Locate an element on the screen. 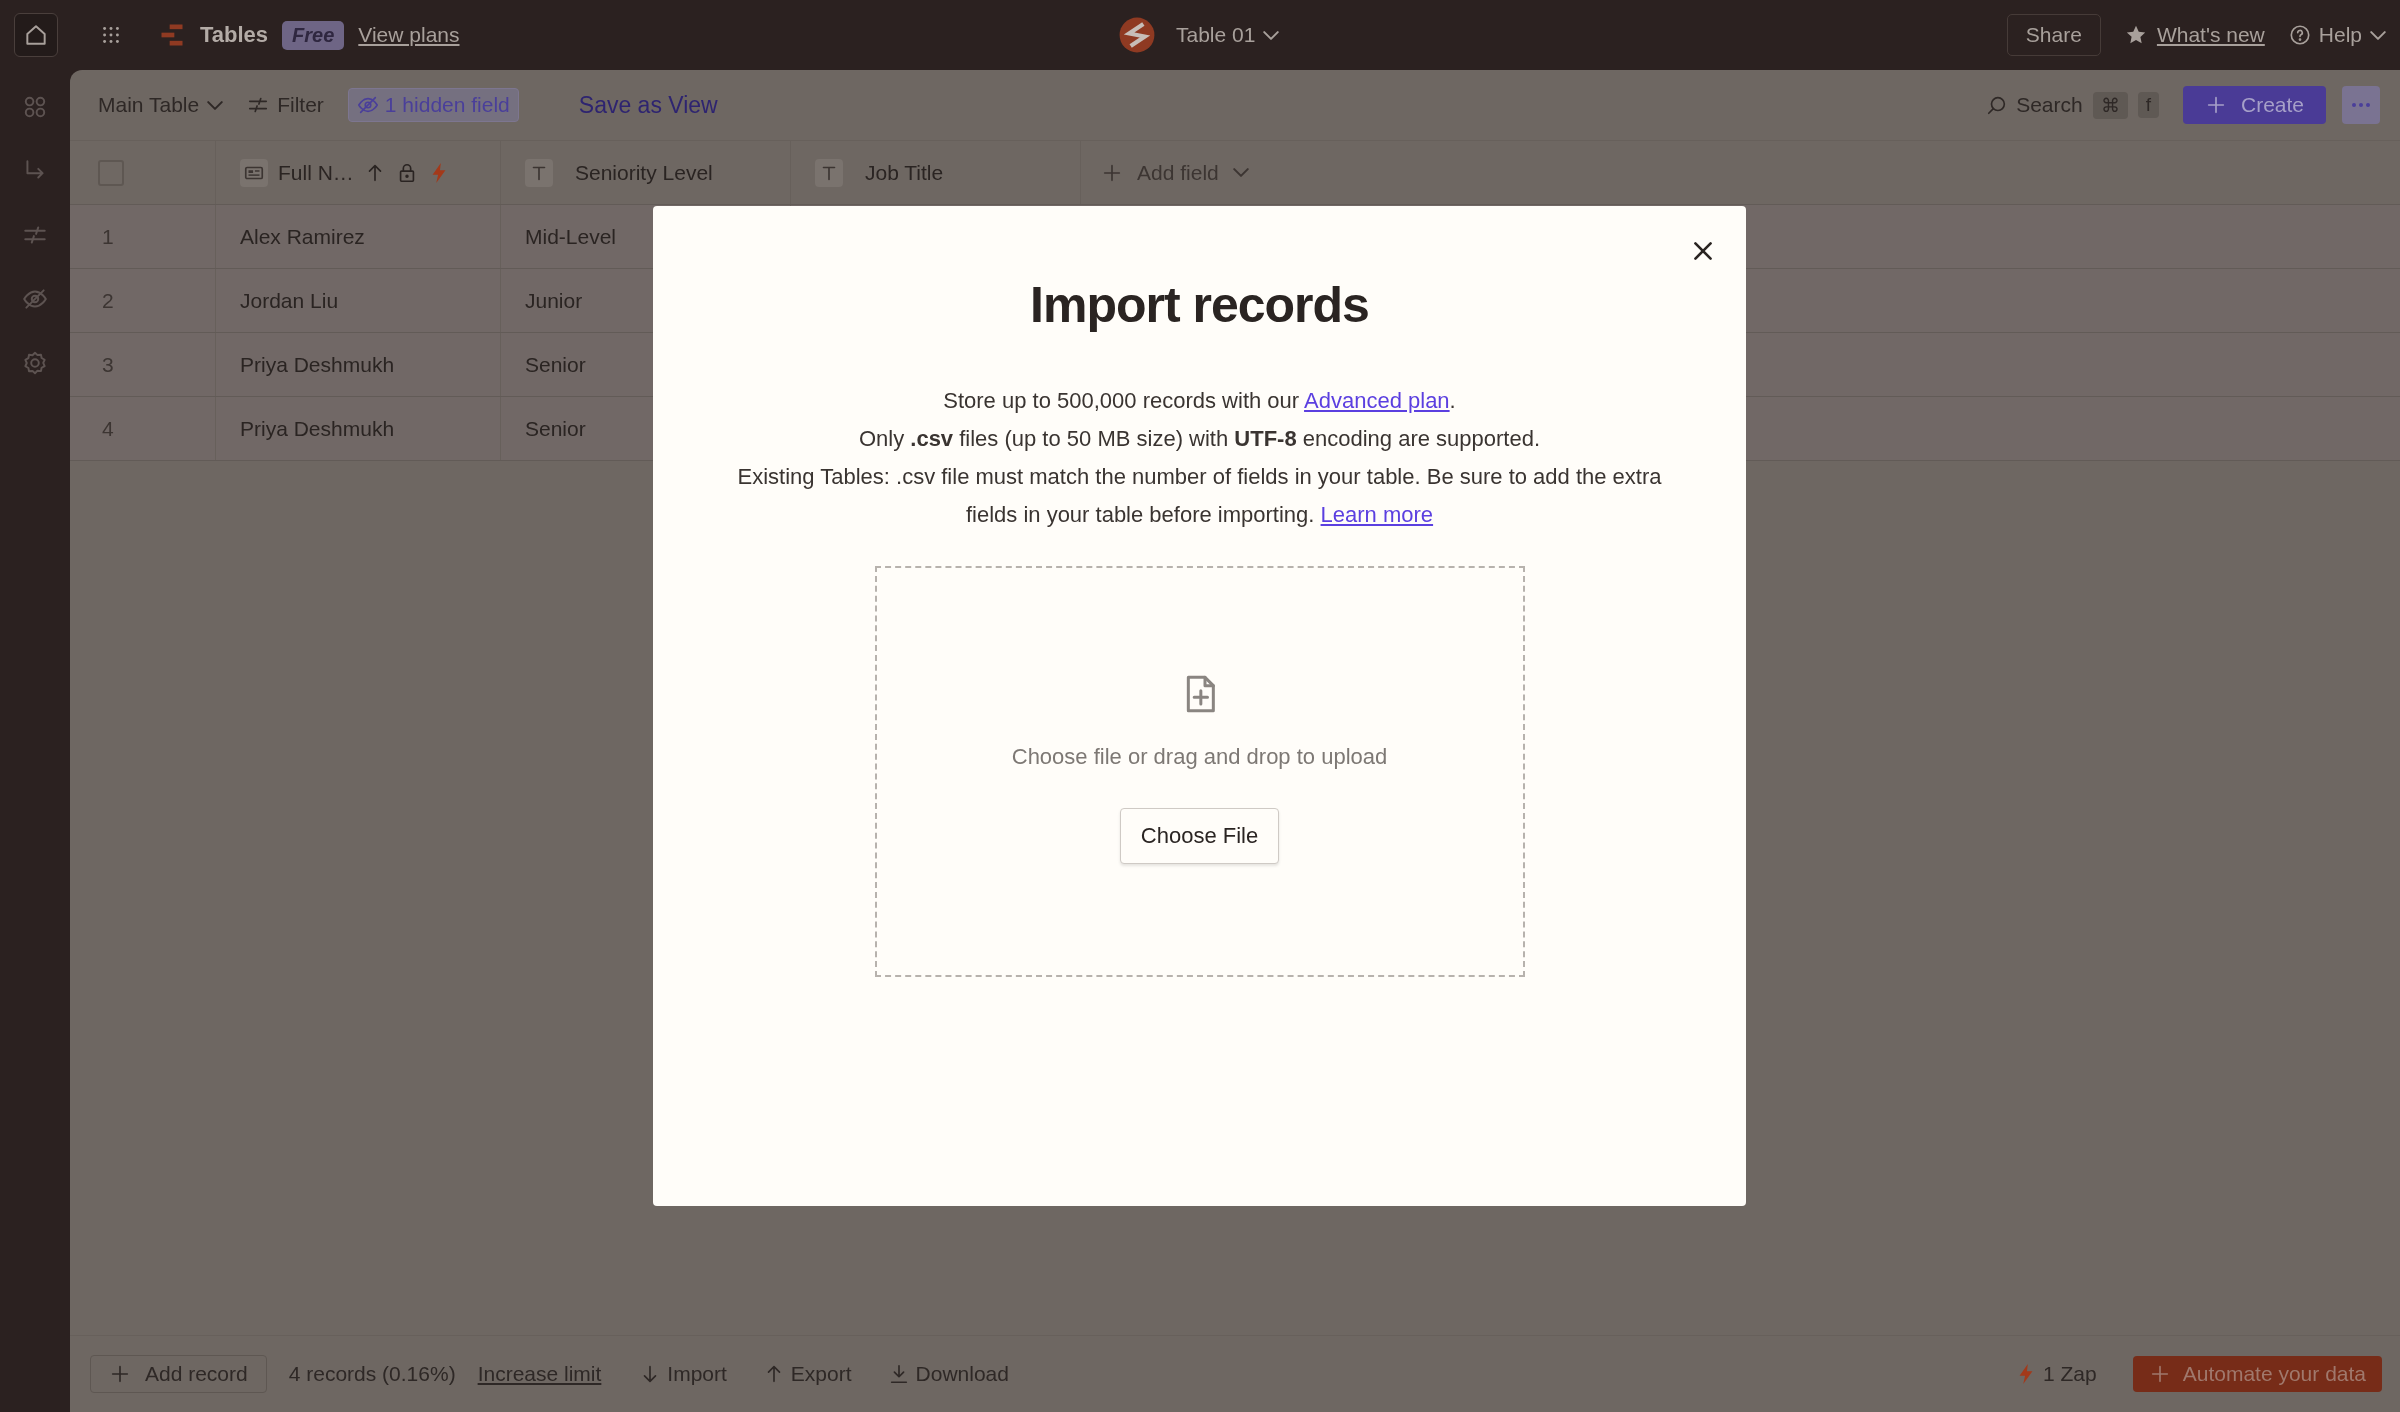 The height and width of the screenshot is (1412, 2400). apps-icon is located at coordinates (35, 107).